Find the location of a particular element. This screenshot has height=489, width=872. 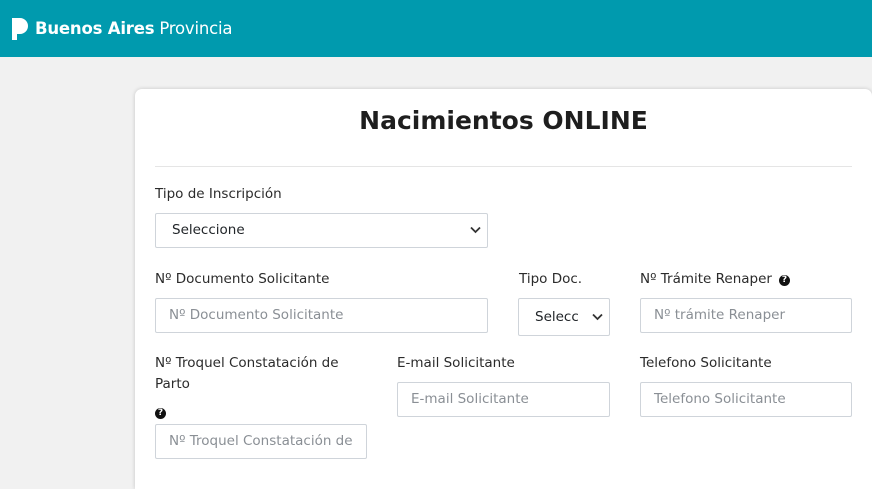

brand-logo: Buenos Aires Provincia is located at coordinates (121, 28).